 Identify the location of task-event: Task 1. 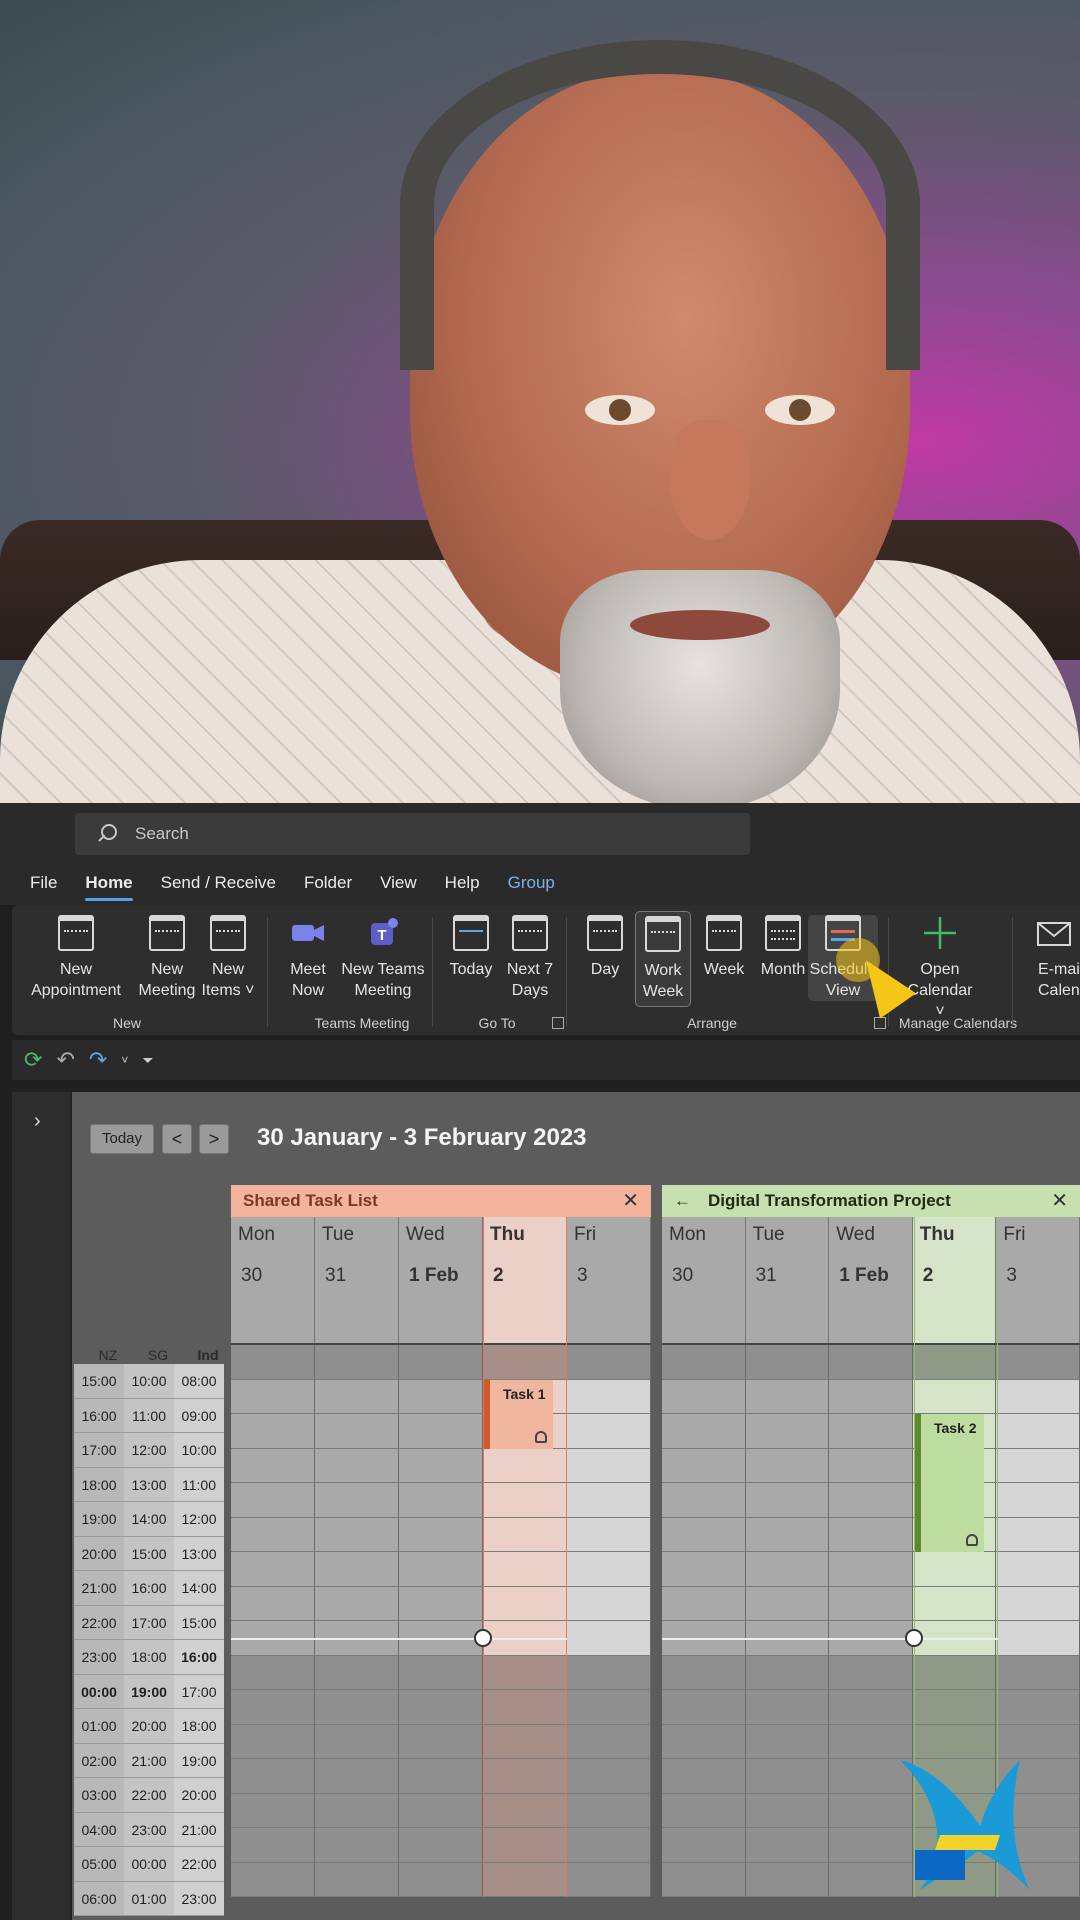
(518, 1414).